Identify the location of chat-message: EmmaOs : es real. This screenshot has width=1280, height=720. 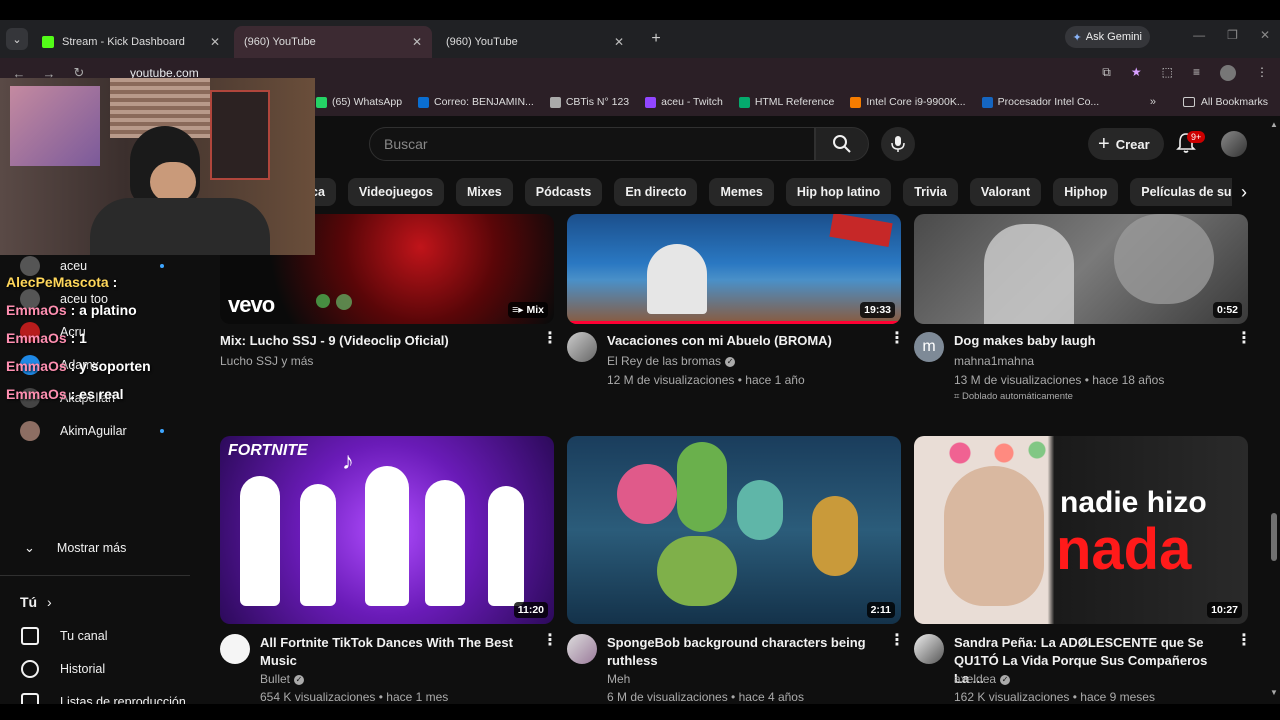
(106, 394).